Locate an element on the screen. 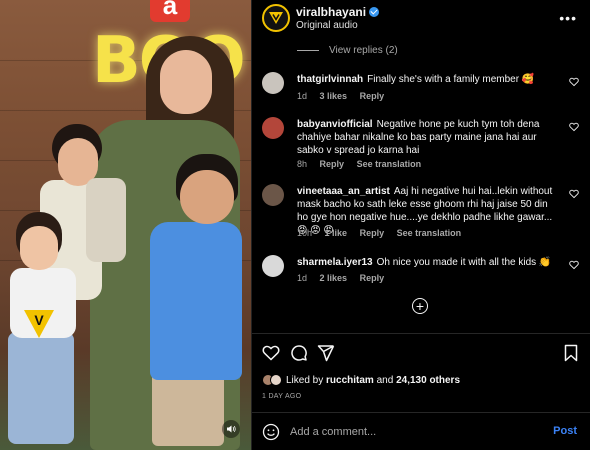 Image resolution: width=590 pixels, height=450 pixels. comment-meta: 1d 3 likes Reply is located at coordinates (345, 96).